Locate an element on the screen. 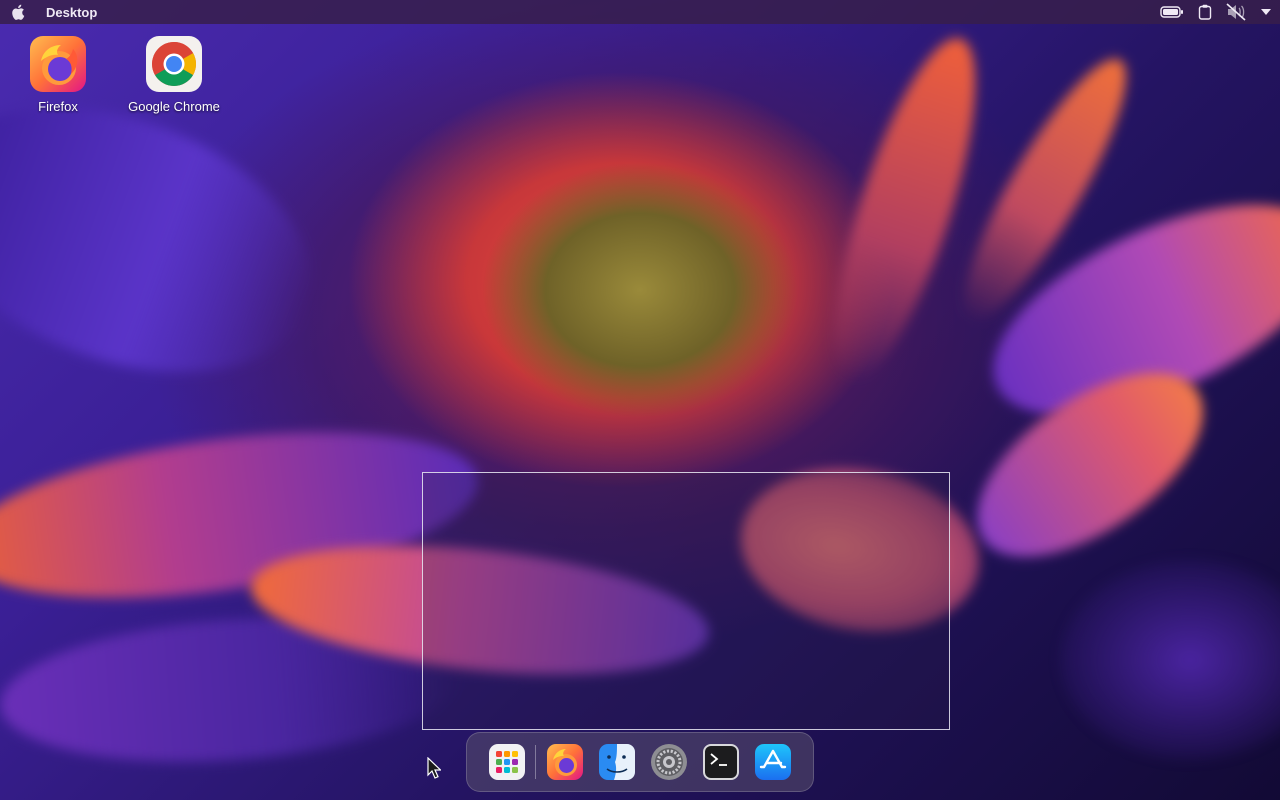 Image resolution: width=1280 pixels, height=800 pixels. app-store-icon is located at coordinates (773, 762).